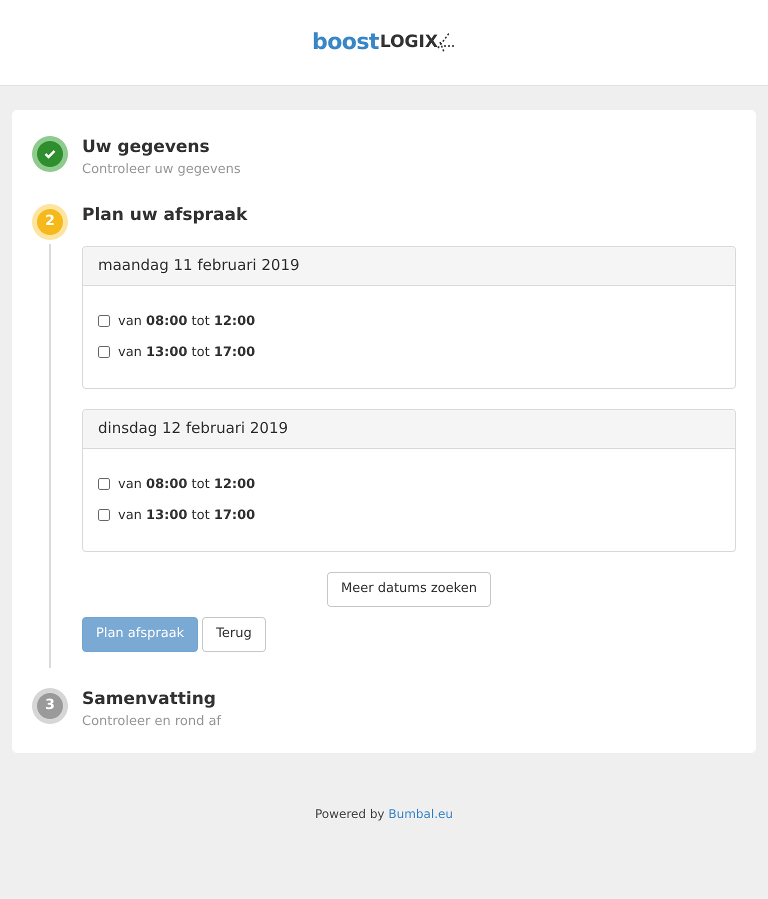 The width and height of the screenshot is (768, 899). What do you see at coordinates (165, 215) in the screenshot?
I see `step-title: Plan uw afspraak` at bounding box center [165, 215].